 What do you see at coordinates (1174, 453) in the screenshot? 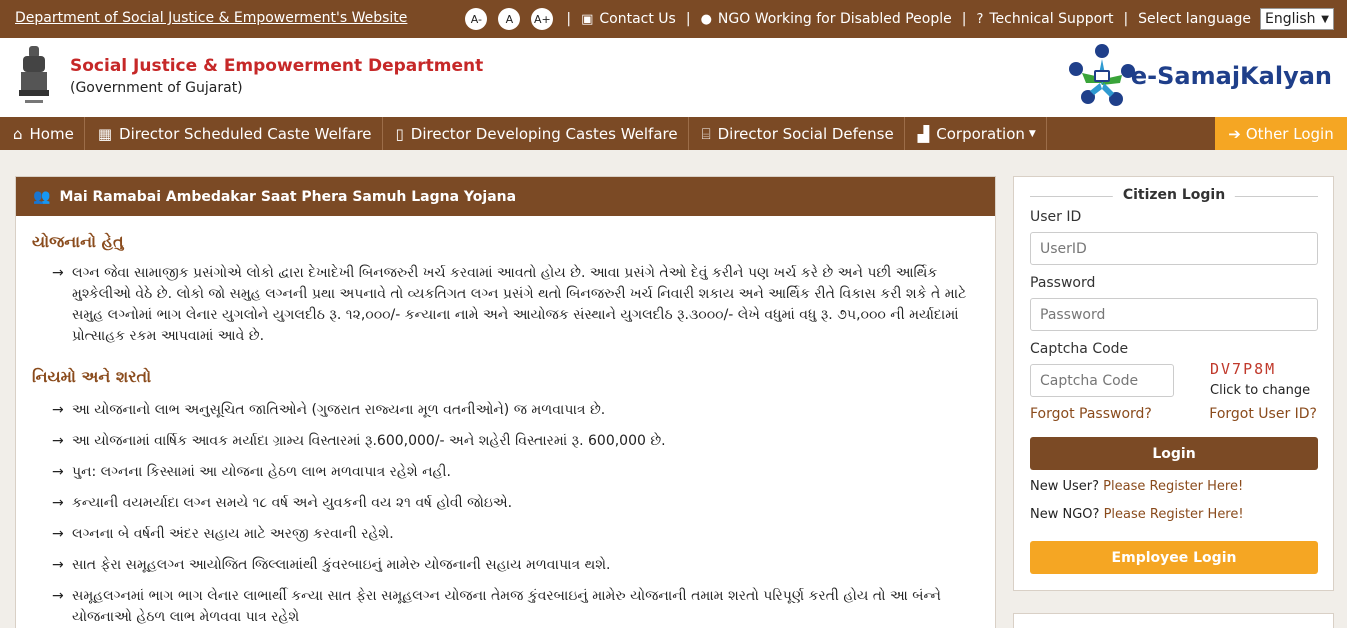
I see `login-button: Login` at bounding box center [1174, 453].